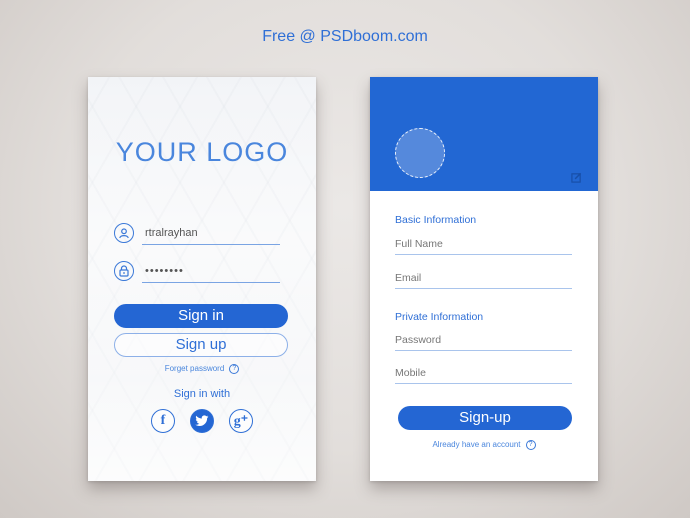 The height and width of the screenshot is (518, 690). I want to click on edit-icon, so click(576, 177).